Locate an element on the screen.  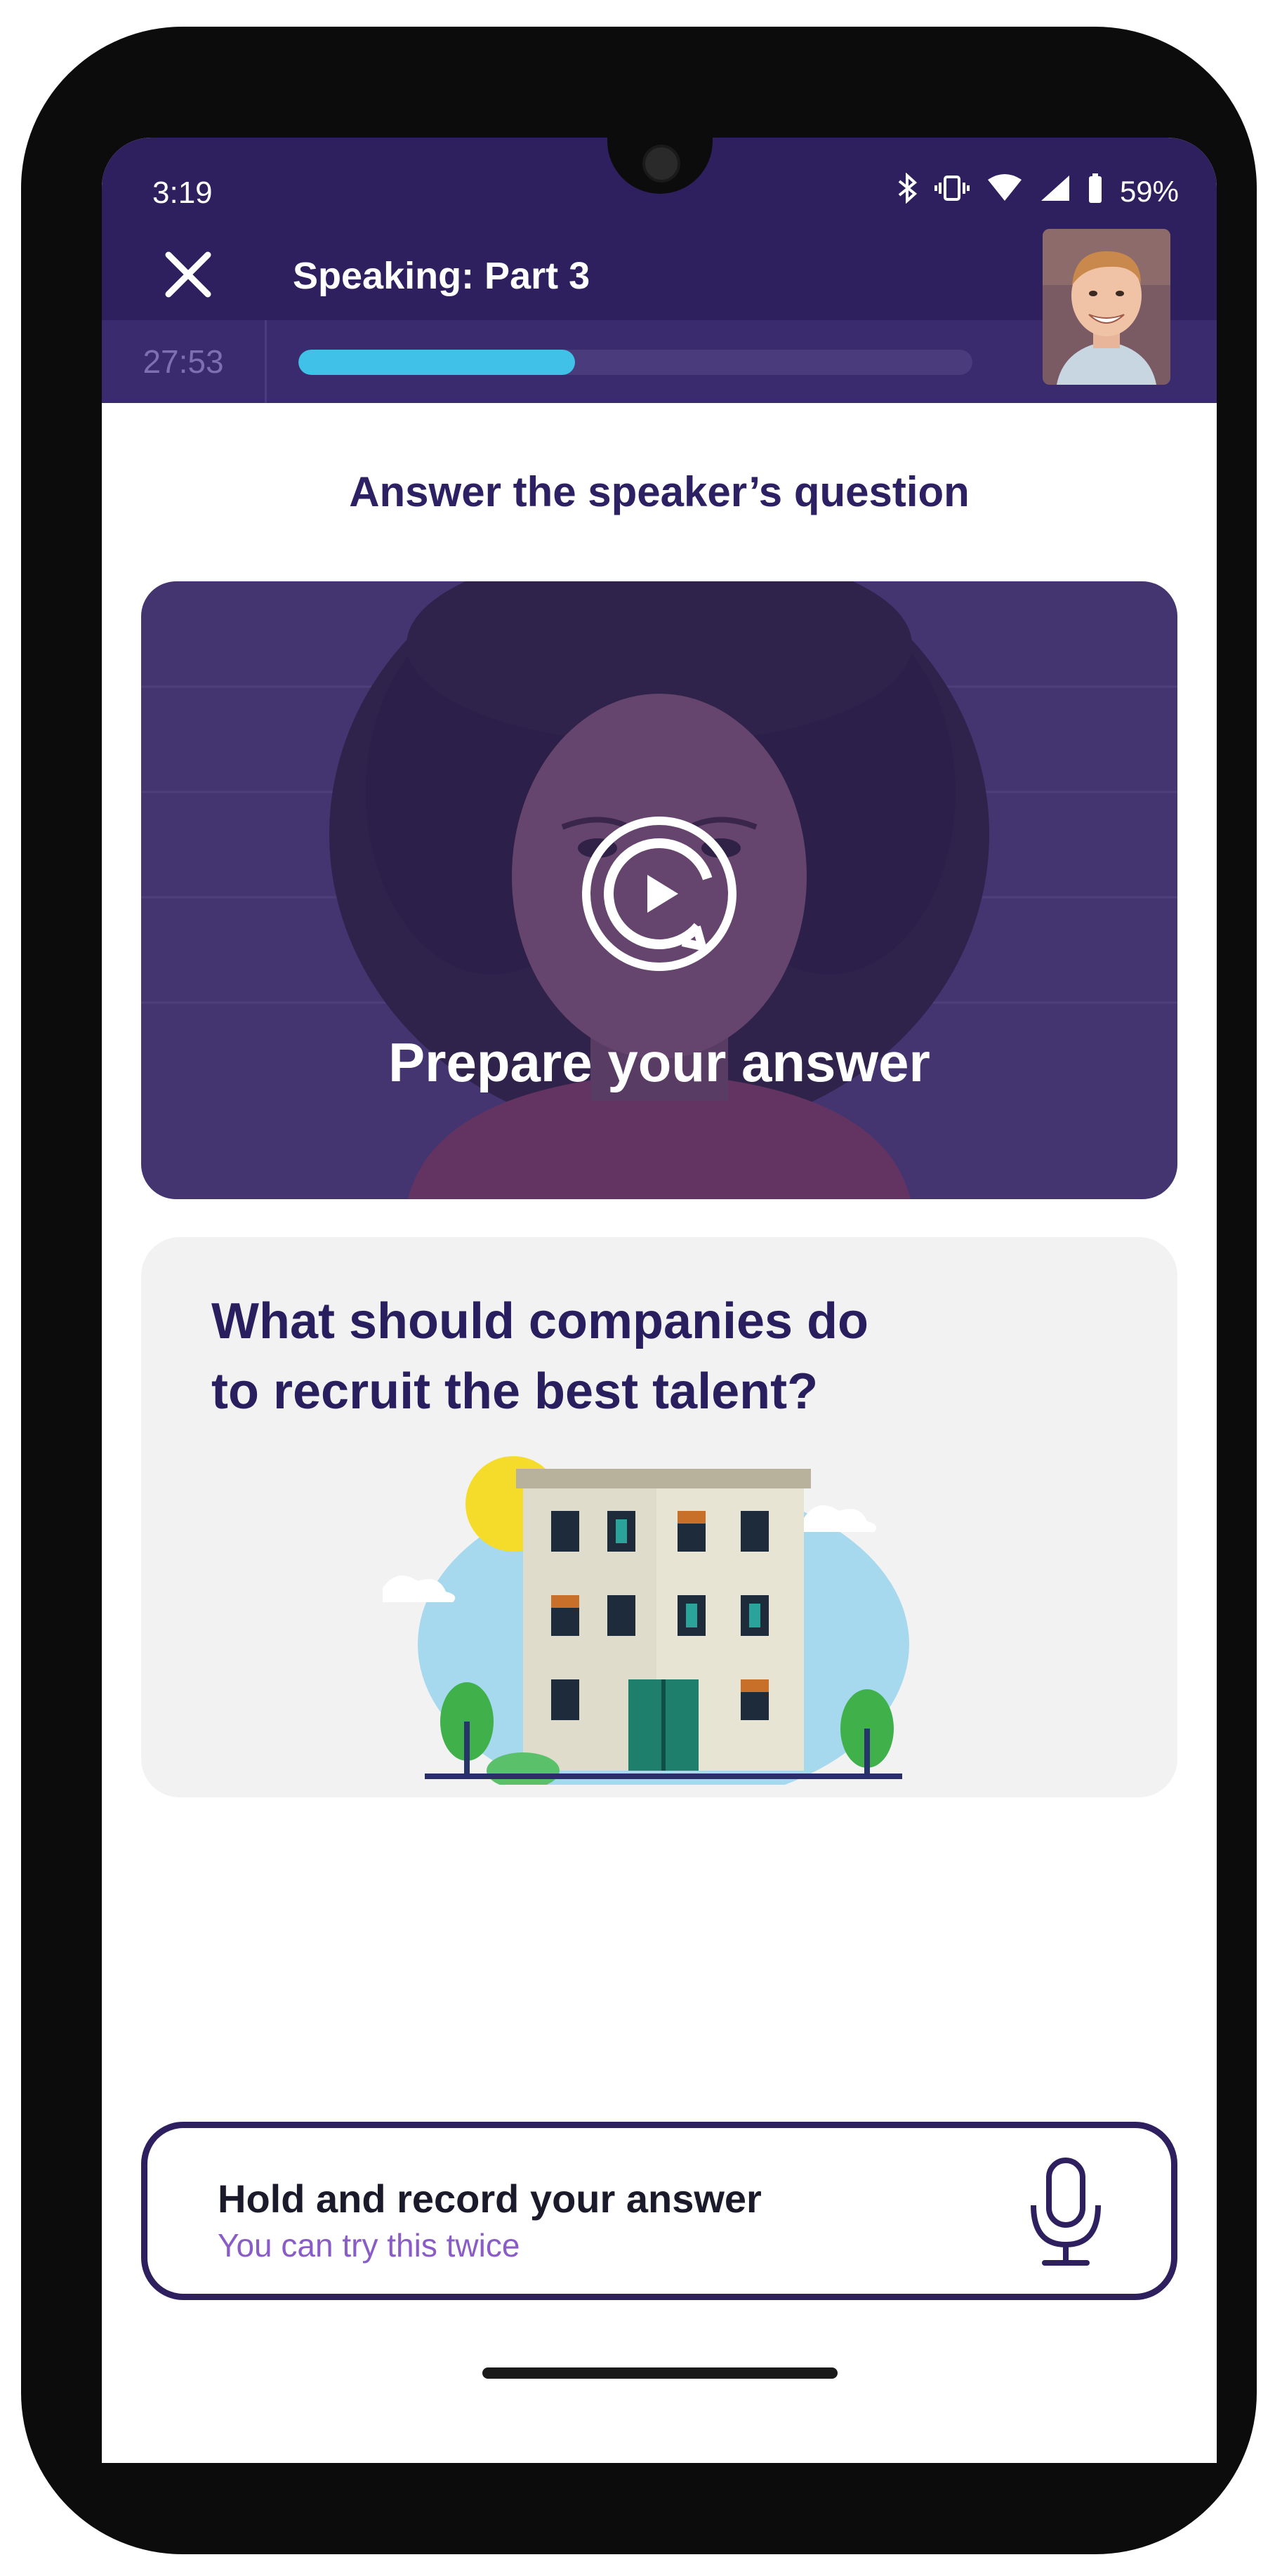
record-title: Hold and record your answer is located at coordinates (490, 2199).